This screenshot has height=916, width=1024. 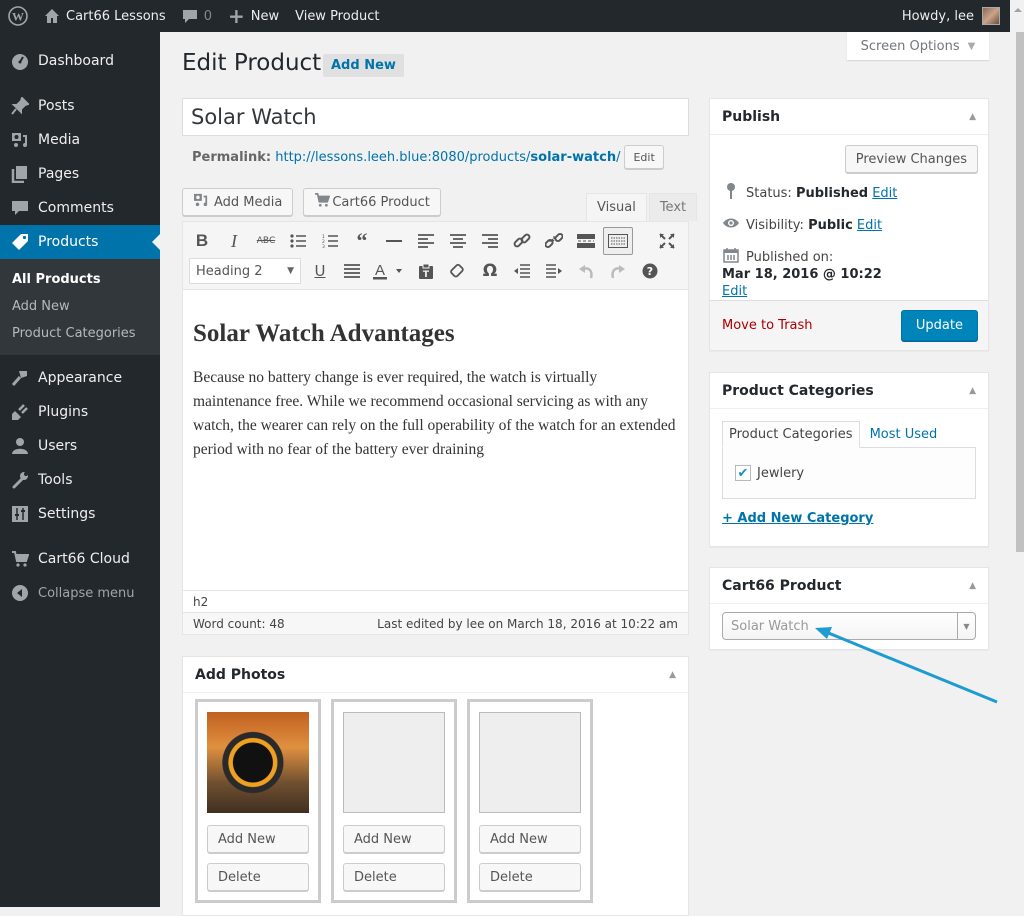 What do you see at coordinates (884, 193) in the screenshot?
I see `edit-status-link: Edit` at bounding box center [884, 193].